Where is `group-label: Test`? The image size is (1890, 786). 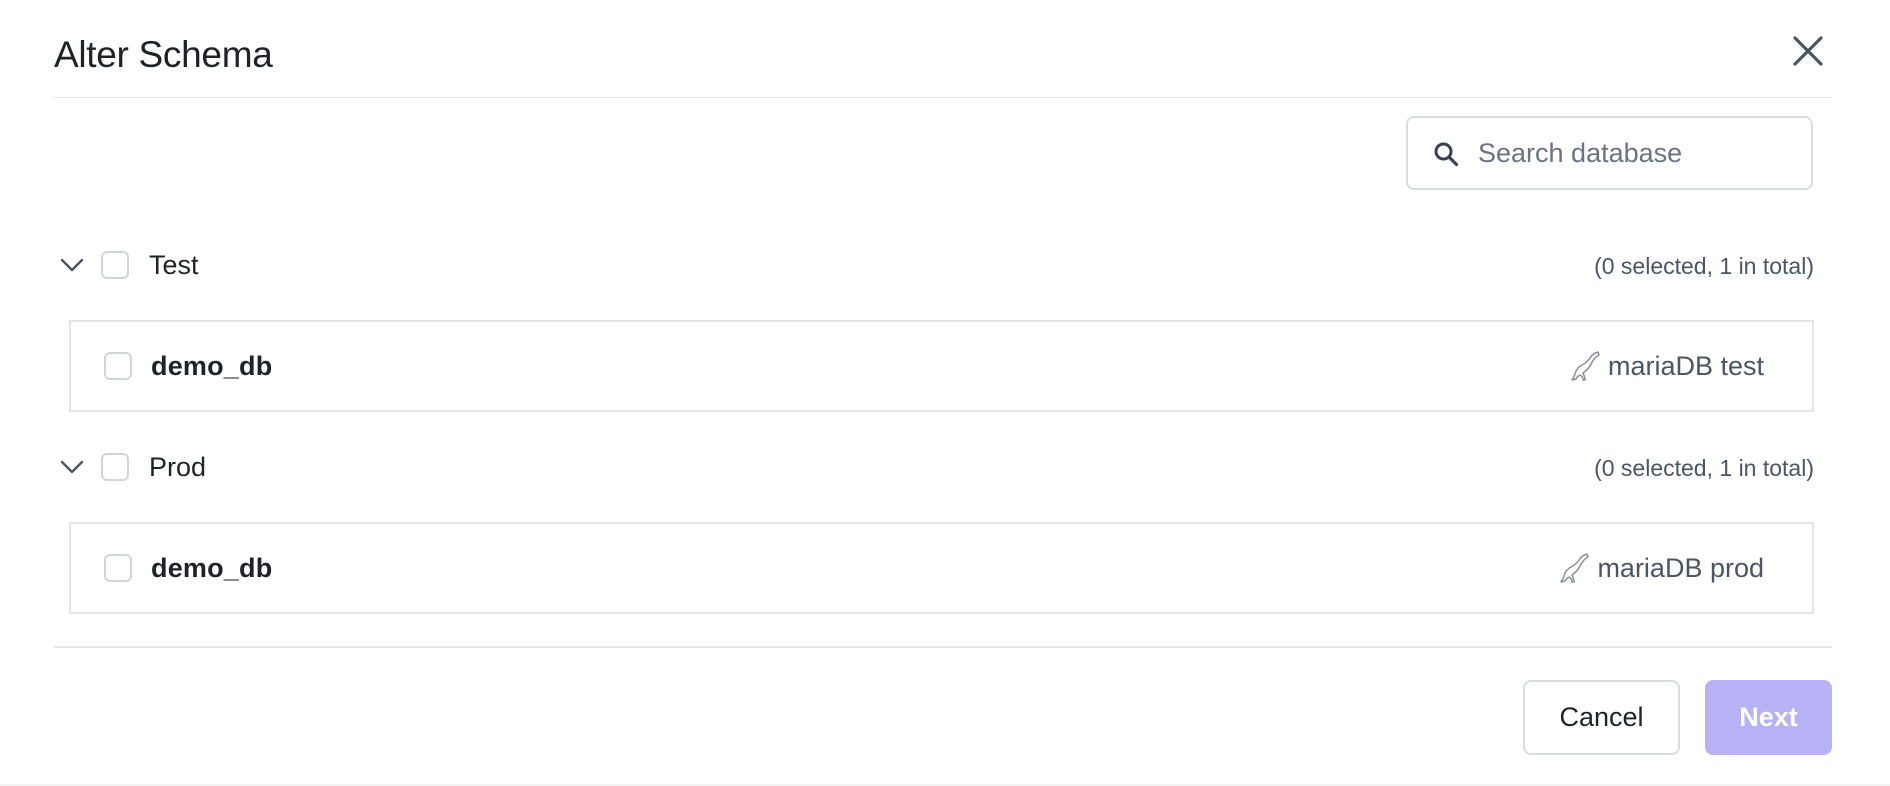
group-label: Test is located at coordinates (174, 265).